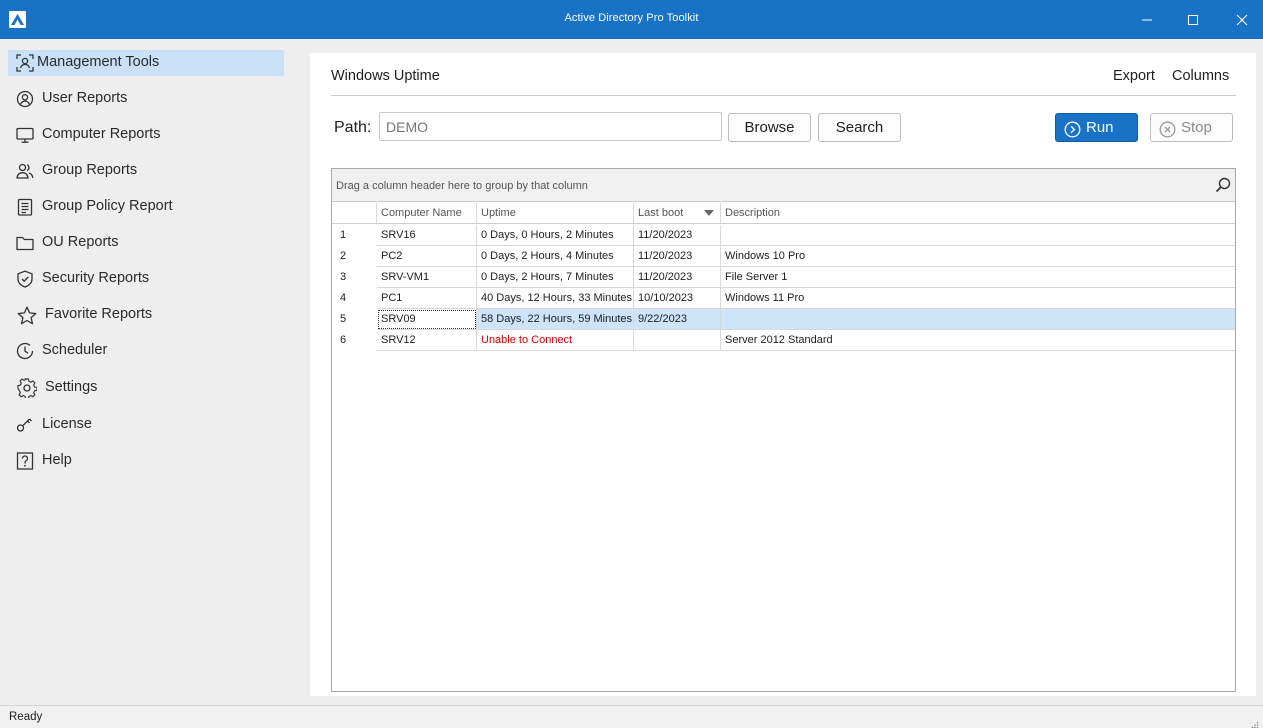  What do you see at coordinates (427, 213) in the screenshot?
I see `column-header-computer-name: Computer Name` at bounding box center [427, 213].